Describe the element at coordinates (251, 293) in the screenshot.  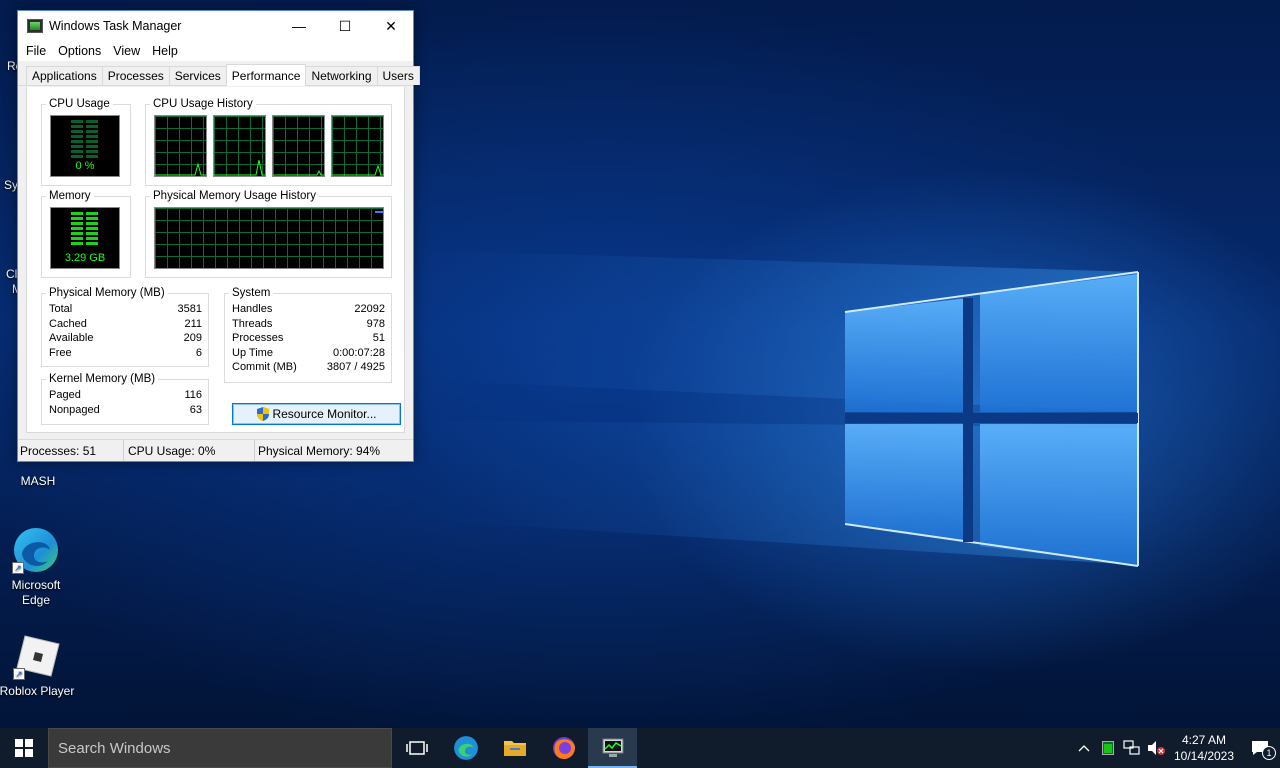
I see `system-label: System` at that location.